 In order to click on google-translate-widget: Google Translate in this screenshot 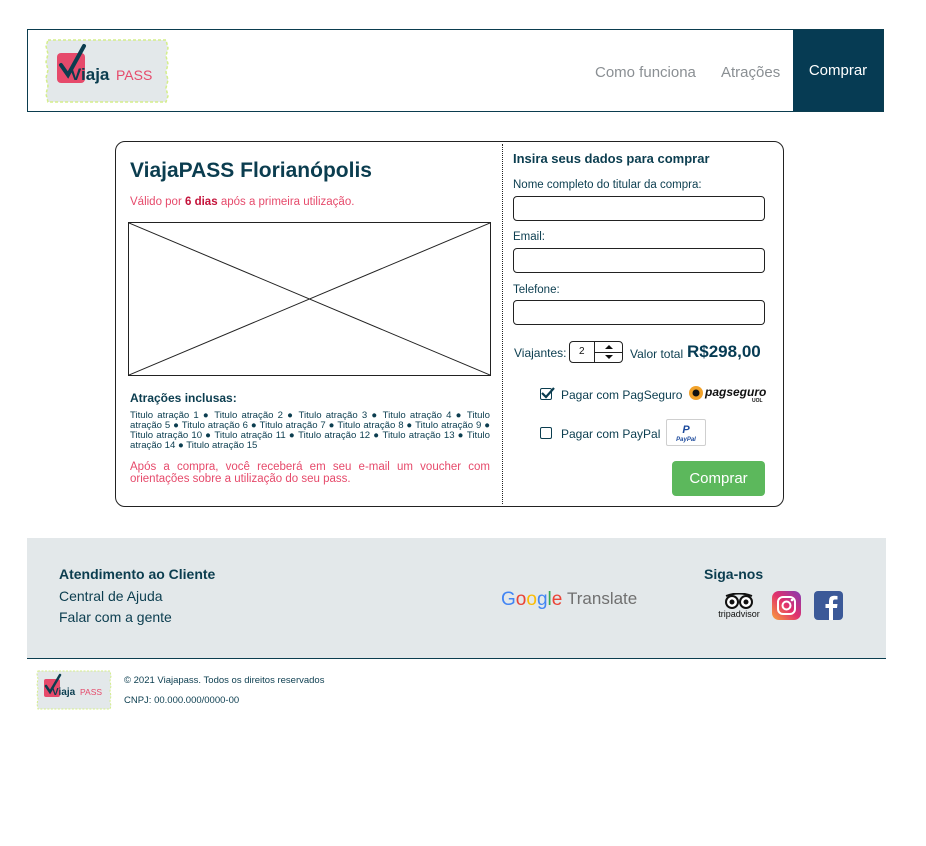, I will do `click(571, 599)`.